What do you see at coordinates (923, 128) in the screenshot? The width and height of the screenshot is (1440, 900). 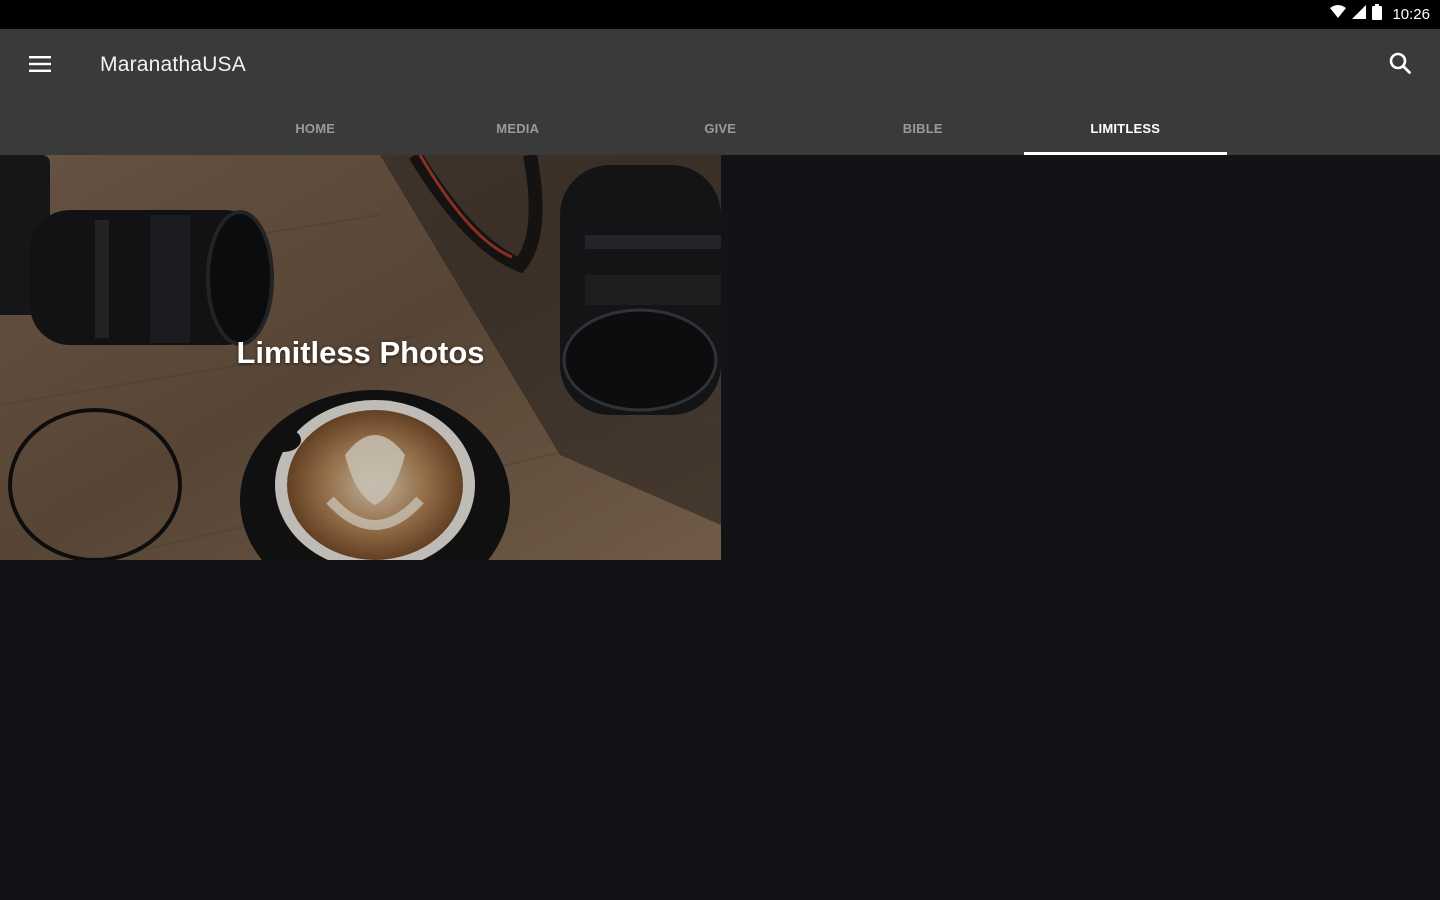 I see `tab-bible: BIBLE` at bounding box center [923, 128].